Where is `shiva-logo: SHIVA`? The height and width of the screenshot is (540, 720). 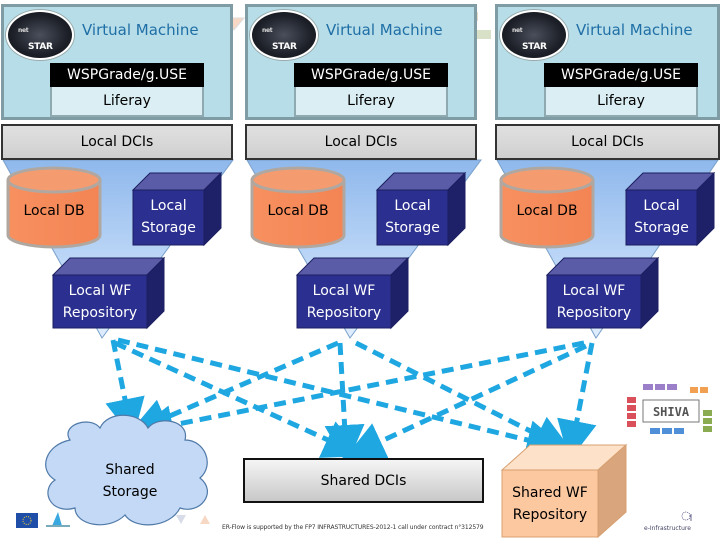 shiva-logo: SHIVA is located at coordinates (669, 409).